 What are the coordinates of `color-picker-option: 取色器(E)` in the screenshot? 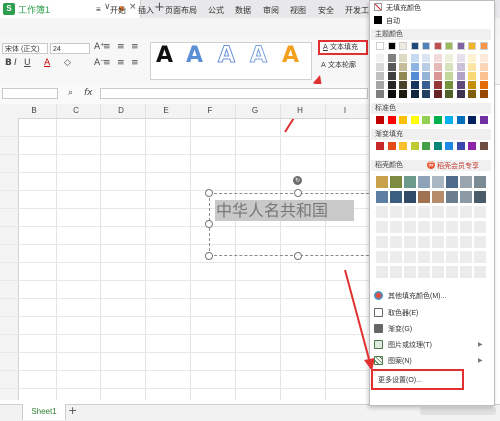 It's located at (403, 313).